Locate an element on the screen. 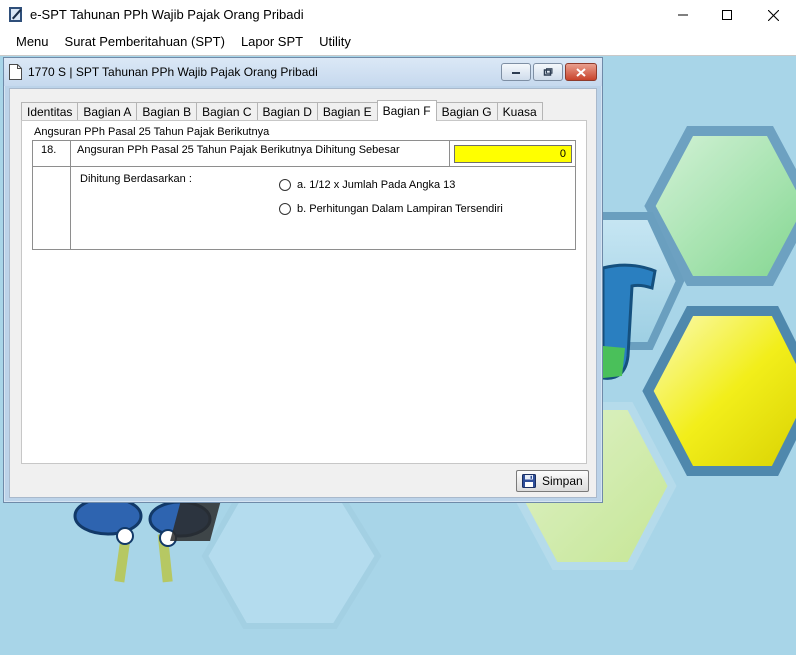 This screenshot has width=796, height=655. child-close-button is located at coordinates (581, 72).